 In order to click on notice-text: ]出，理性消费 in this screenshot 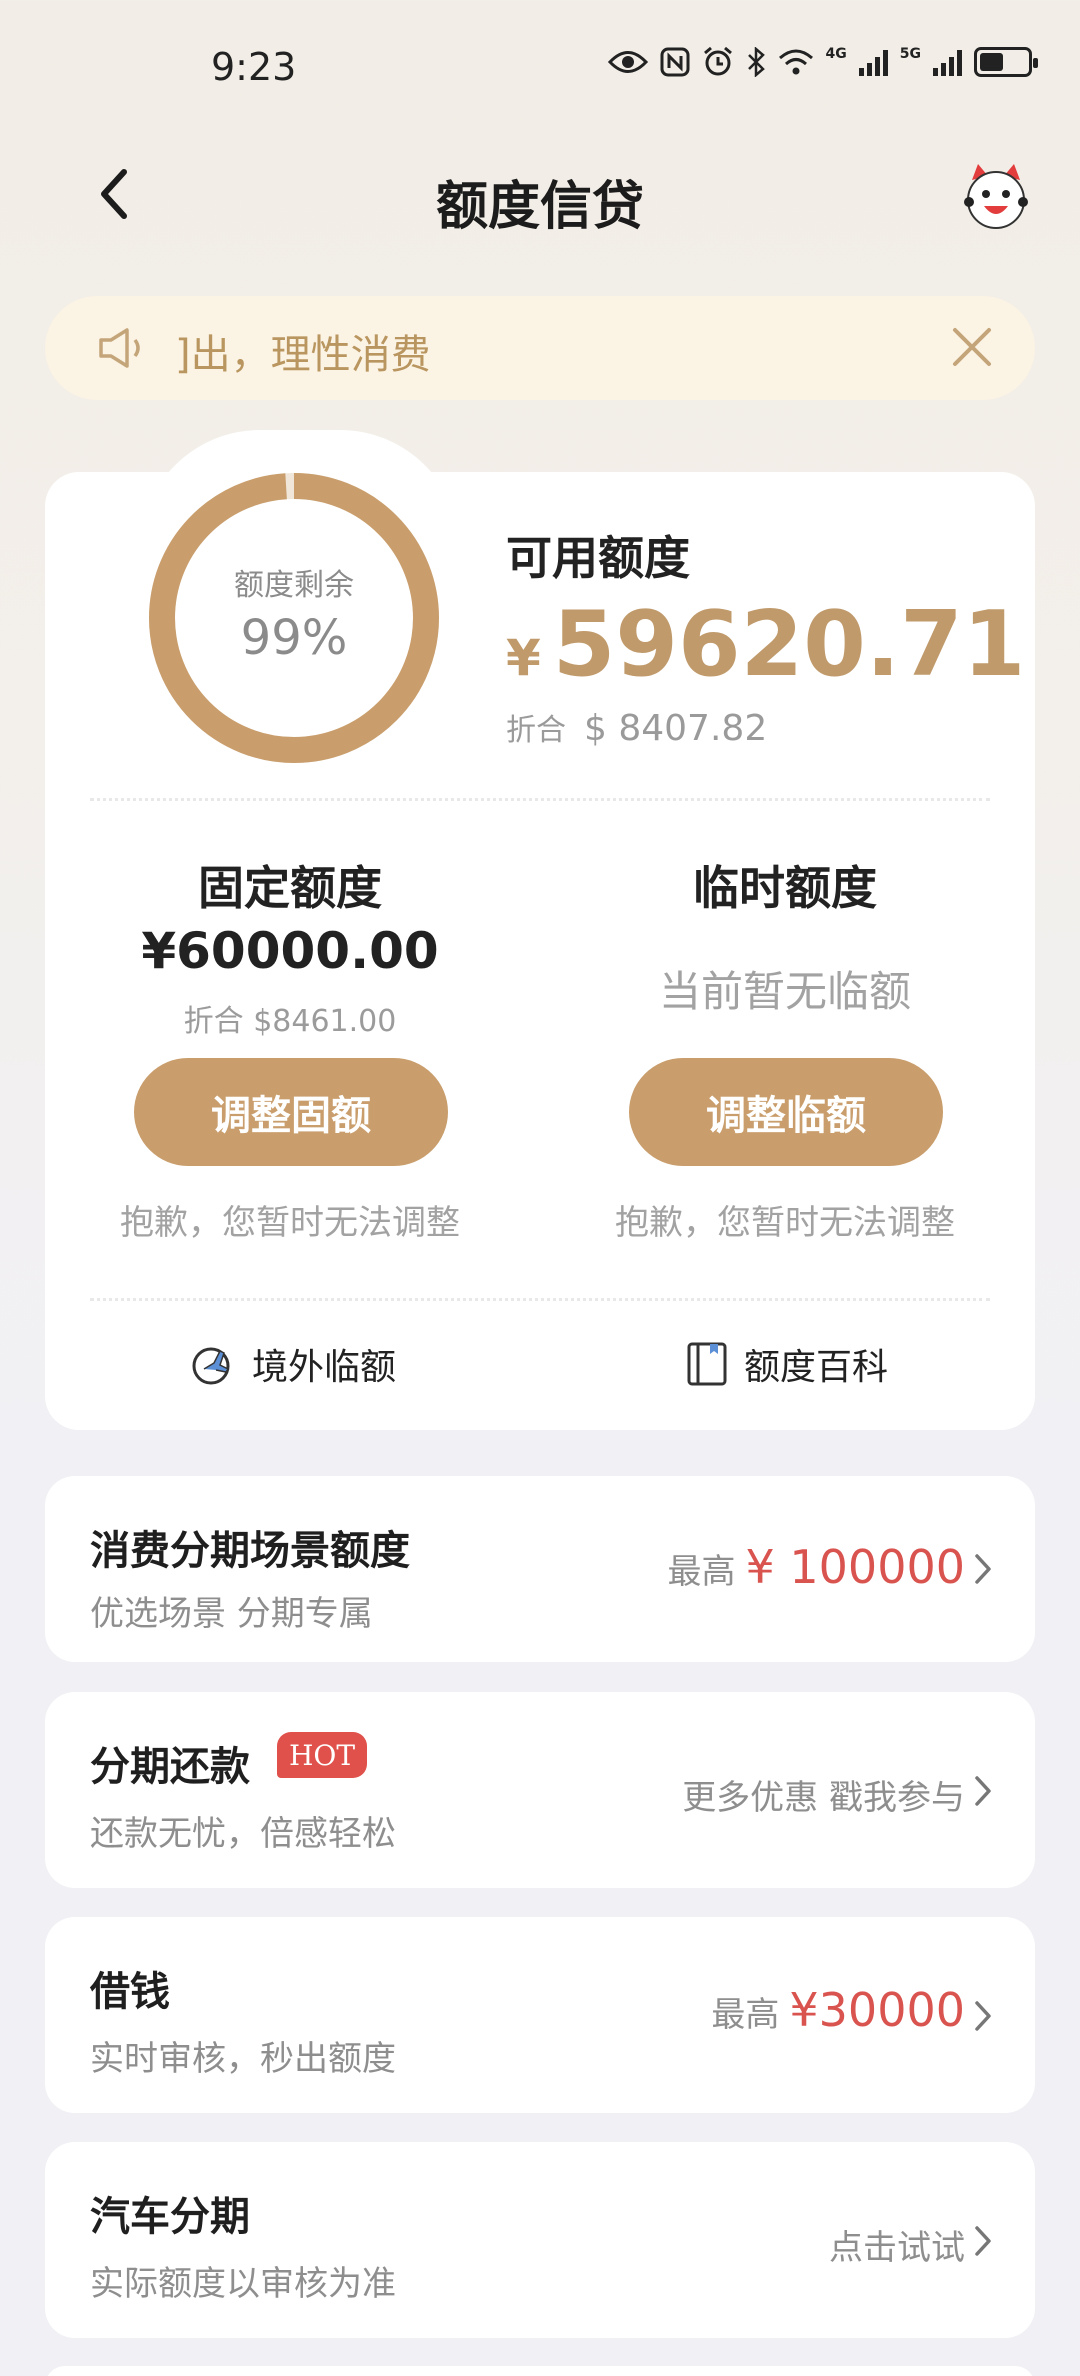, I will do `click(303, 355)`.